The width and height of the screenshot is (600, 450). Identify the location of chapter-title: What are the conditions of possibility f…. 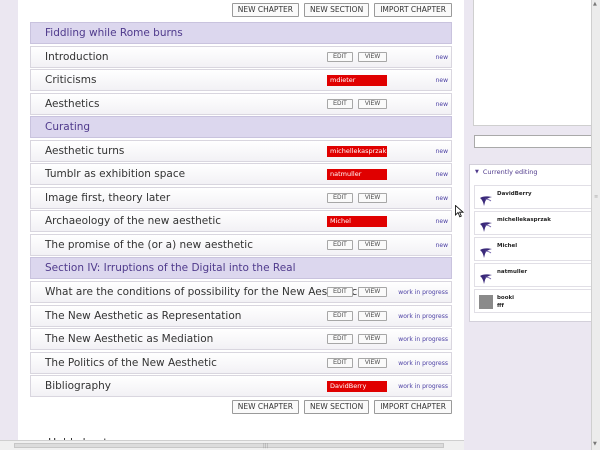
(204, 292).